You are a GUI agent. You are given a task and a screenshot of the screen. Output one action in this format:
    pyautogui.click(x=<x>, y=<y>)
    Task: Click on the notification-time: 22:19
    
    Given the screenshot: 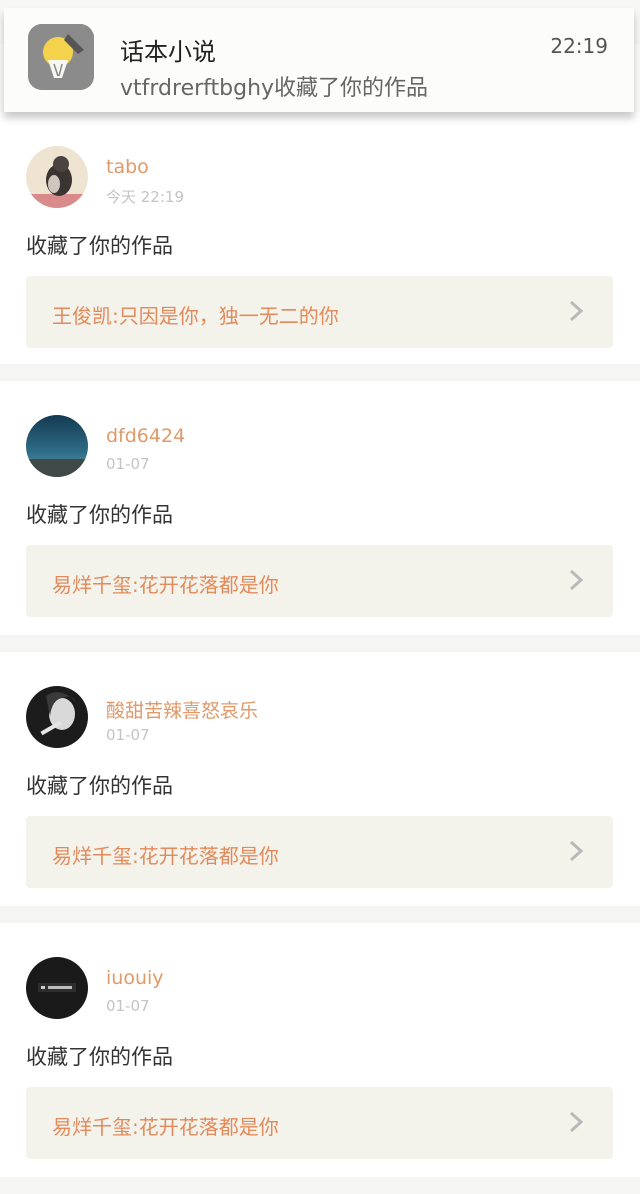 What is the action you would take?
    pyautogui.click(x=579, y=46)
    